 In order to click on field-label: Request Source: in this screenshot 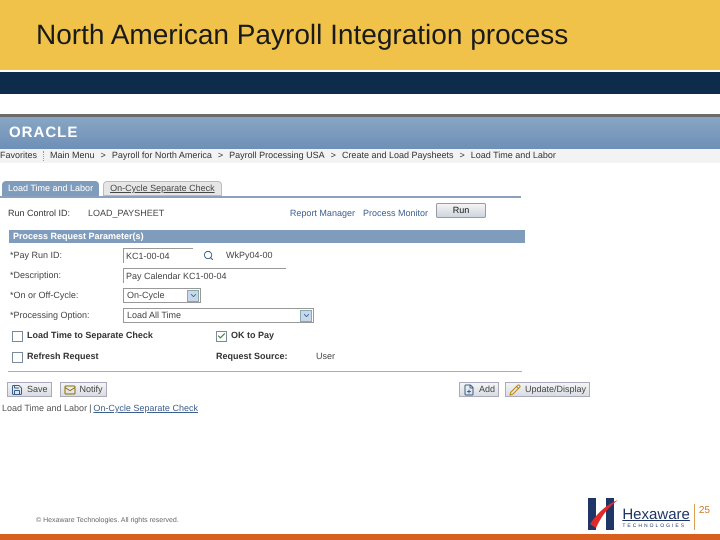, I will do `click(252, 357)`.